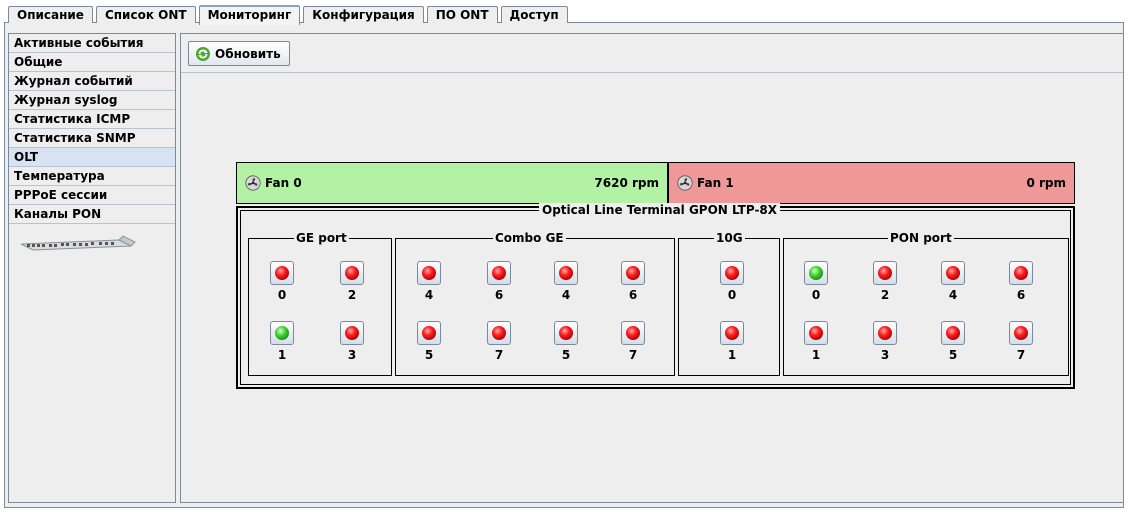 The height and width of the screenshot is (512, 1131). Describe the element at coordinates (50, 14) in the screenshot. I see `tab-description: Описание` at that location.